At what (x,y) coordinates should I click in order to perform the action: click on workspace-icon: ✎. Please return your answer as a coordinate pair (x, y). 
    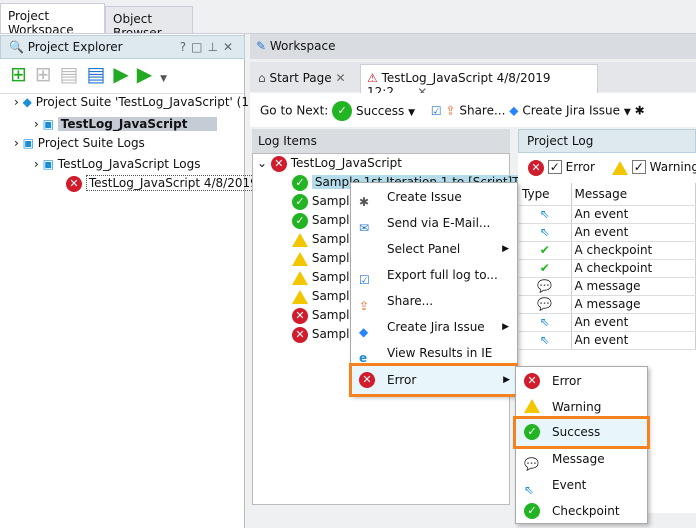
    Looking at the image, I should click on (261, 46).